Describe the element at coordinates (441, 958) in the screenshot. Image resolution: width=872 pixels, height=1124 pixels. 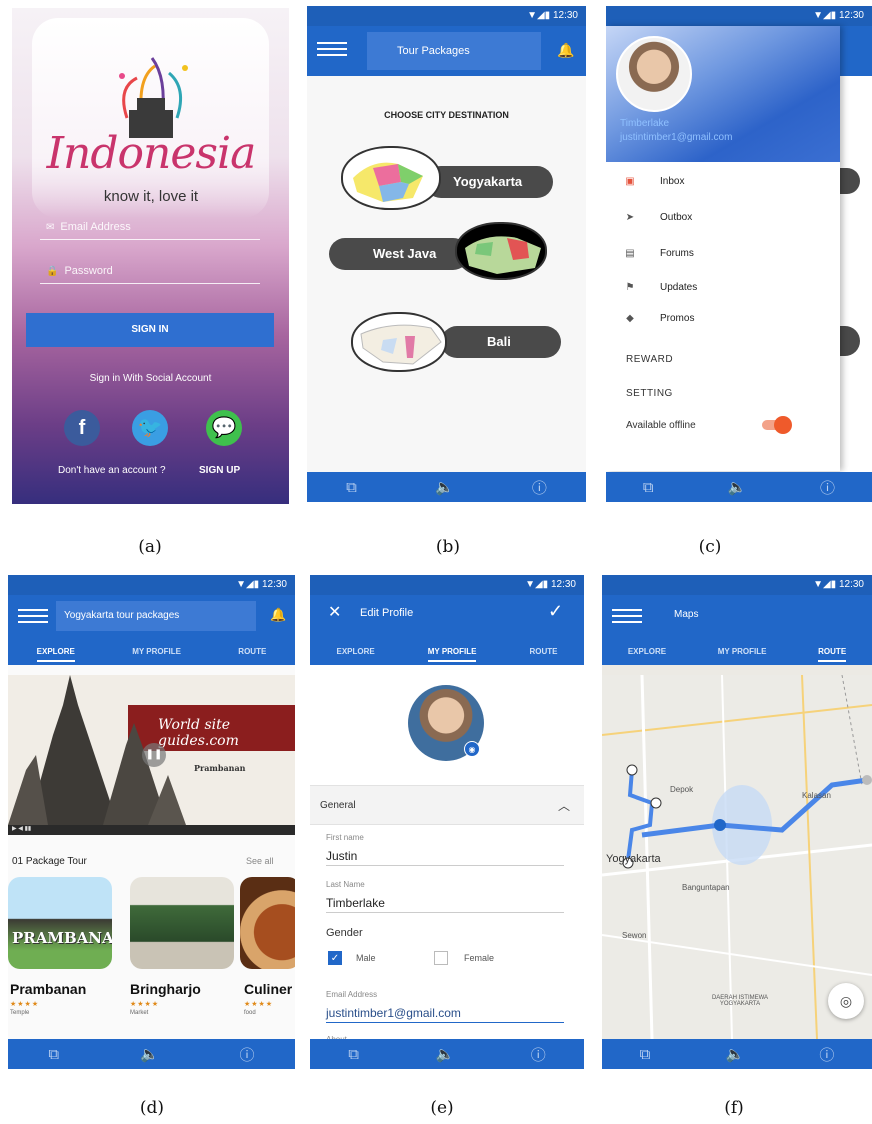
I see `female-checkbox` at that location.